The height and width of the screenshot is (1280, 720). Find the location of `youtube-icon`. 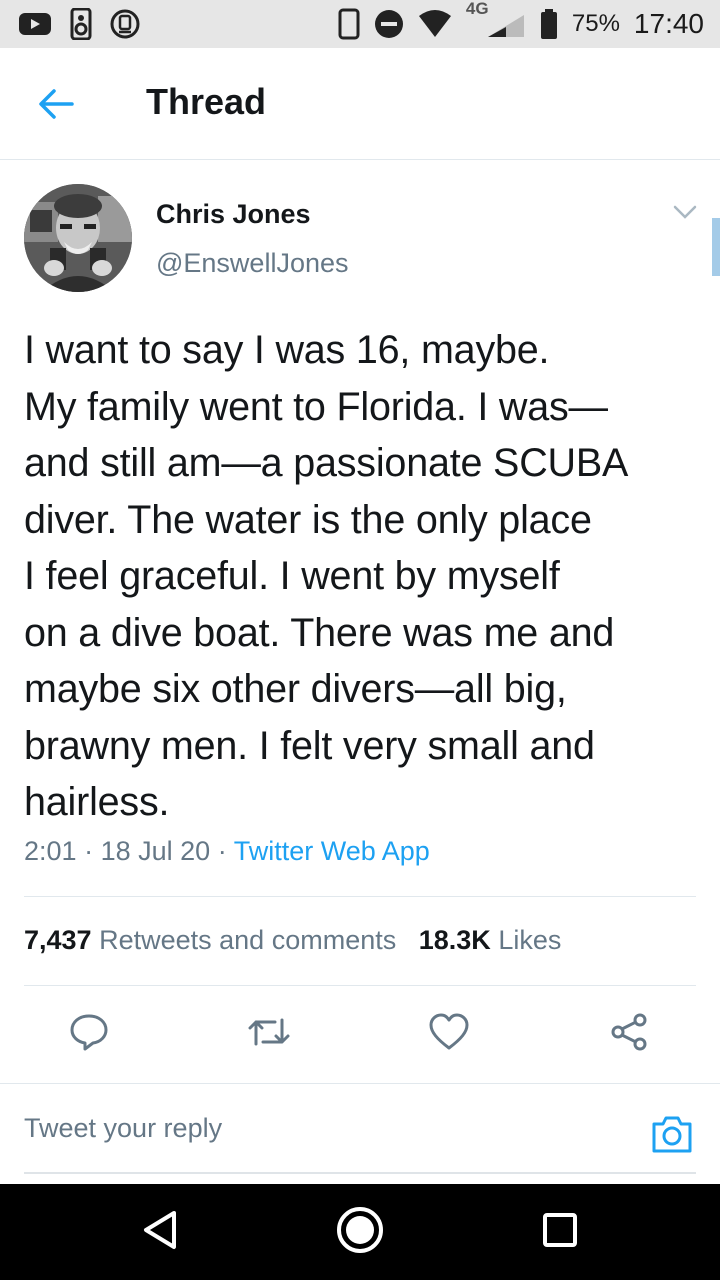

youtube-icon is located at coordinates (35, 24).